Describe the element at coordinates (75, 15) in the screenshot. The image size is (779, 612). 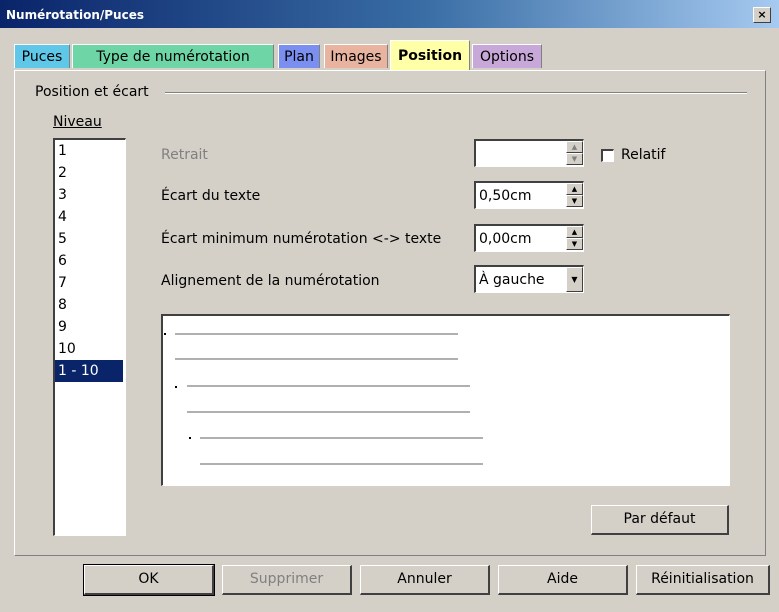
I see `window-title: Numérotation/Puces` at that location.